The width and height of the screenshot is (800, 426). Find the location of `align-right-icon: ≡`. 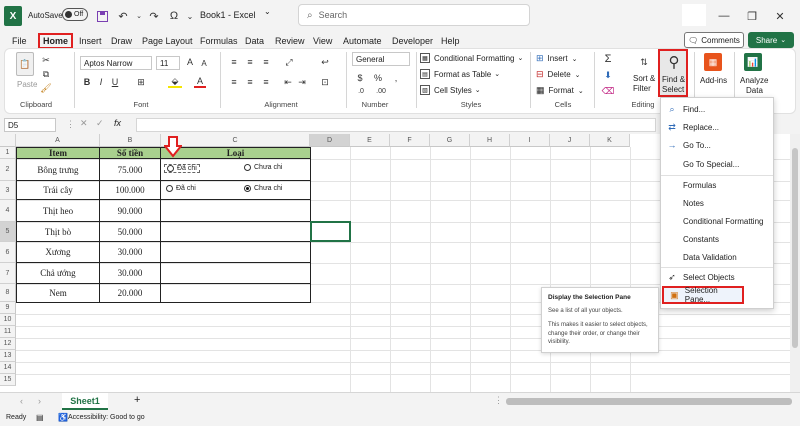

align-right-icon: ≡ is located at coordinates (266, 82).